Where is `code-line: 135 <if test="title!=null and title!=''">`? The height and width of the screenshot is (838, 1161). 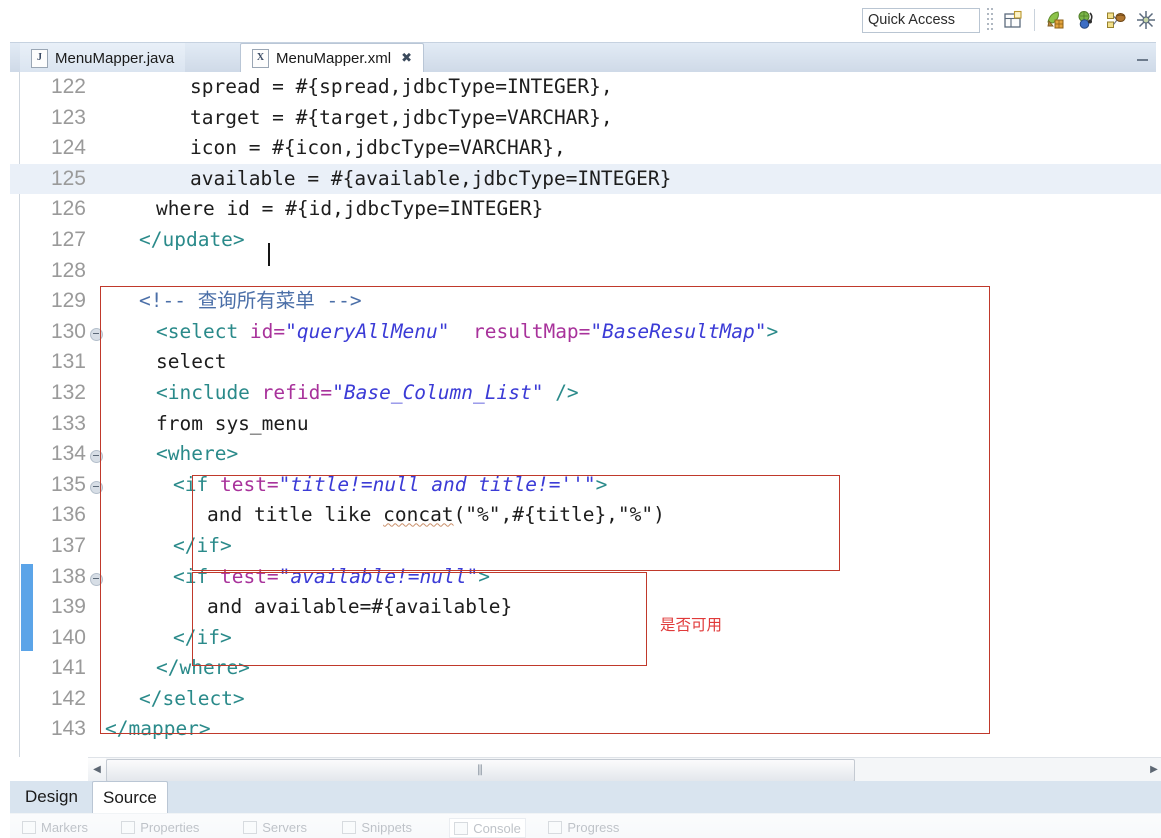
code-line: 135 <if test="title!=null and title!=''"> is located at coordinates (585, 485).